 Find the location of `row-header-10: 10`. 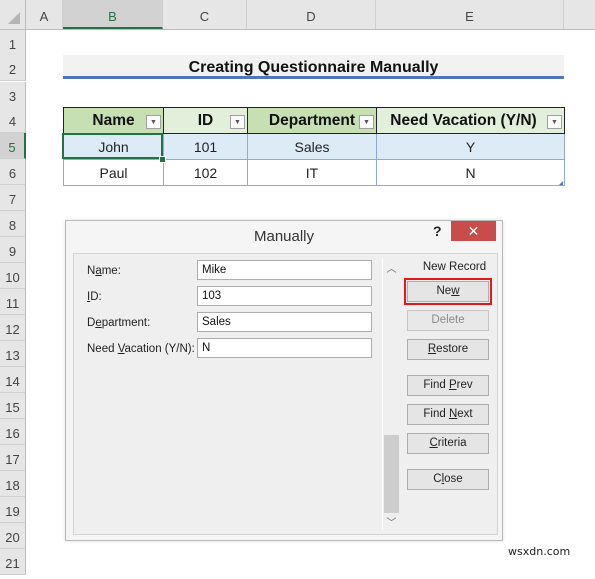

row-header-10: 10 is located at coordinates (13, 276).